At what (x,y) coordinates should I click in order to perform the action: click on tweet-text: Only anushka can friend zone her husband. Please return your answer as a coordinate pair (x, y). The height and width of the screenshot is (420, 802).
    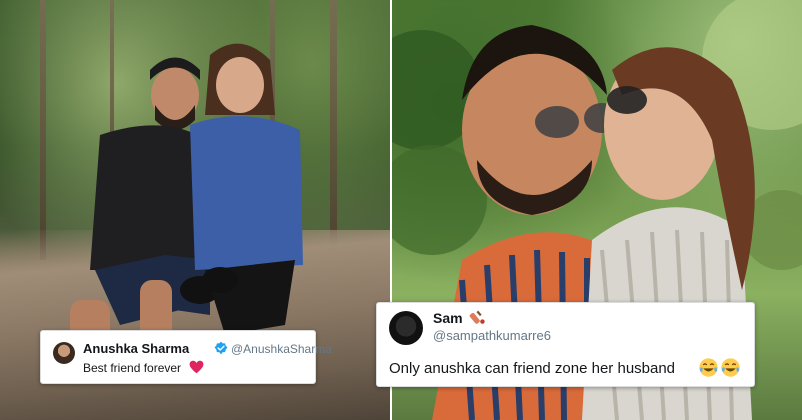
    Looking at the image, I should click on (532, 368).